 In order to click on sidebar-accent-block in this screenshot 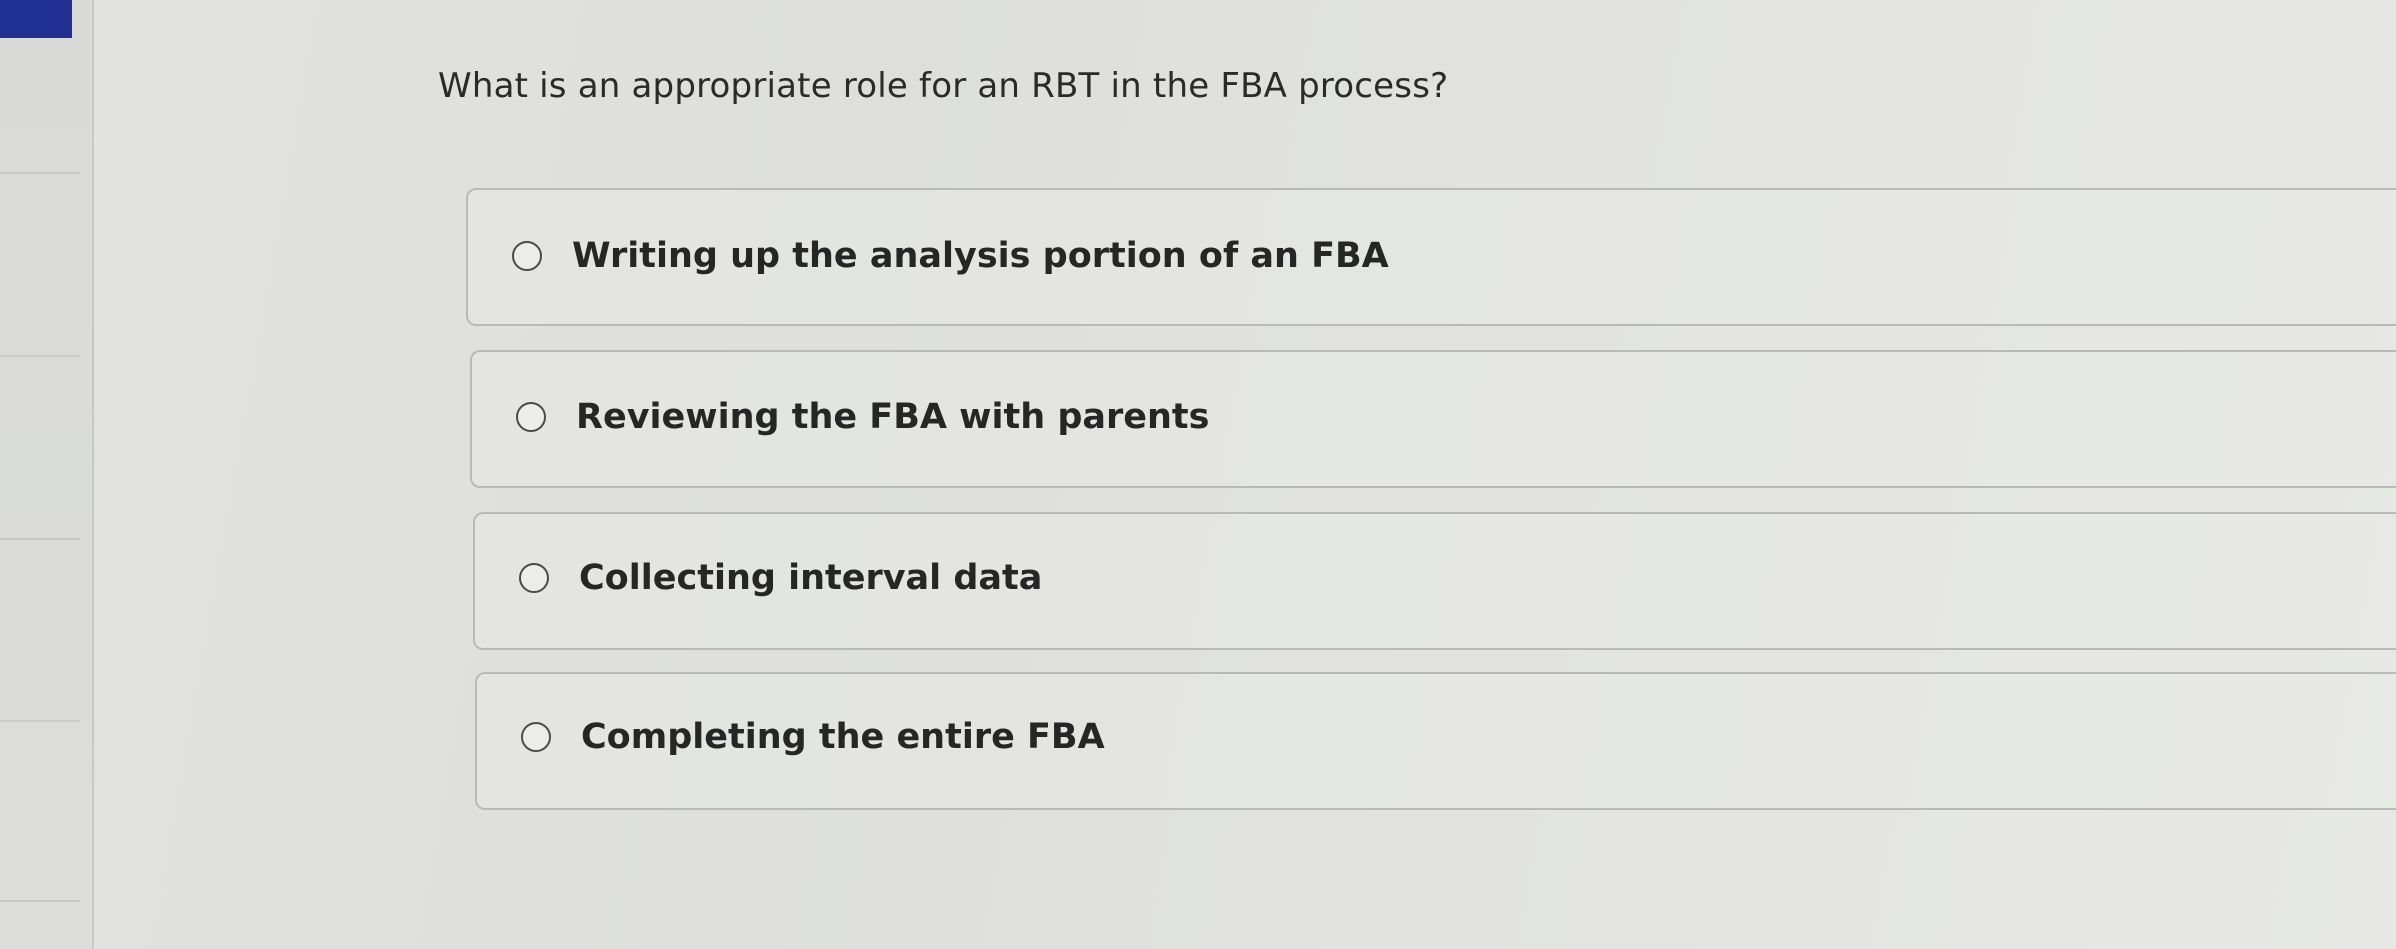, I will do `click(36, 19)`.